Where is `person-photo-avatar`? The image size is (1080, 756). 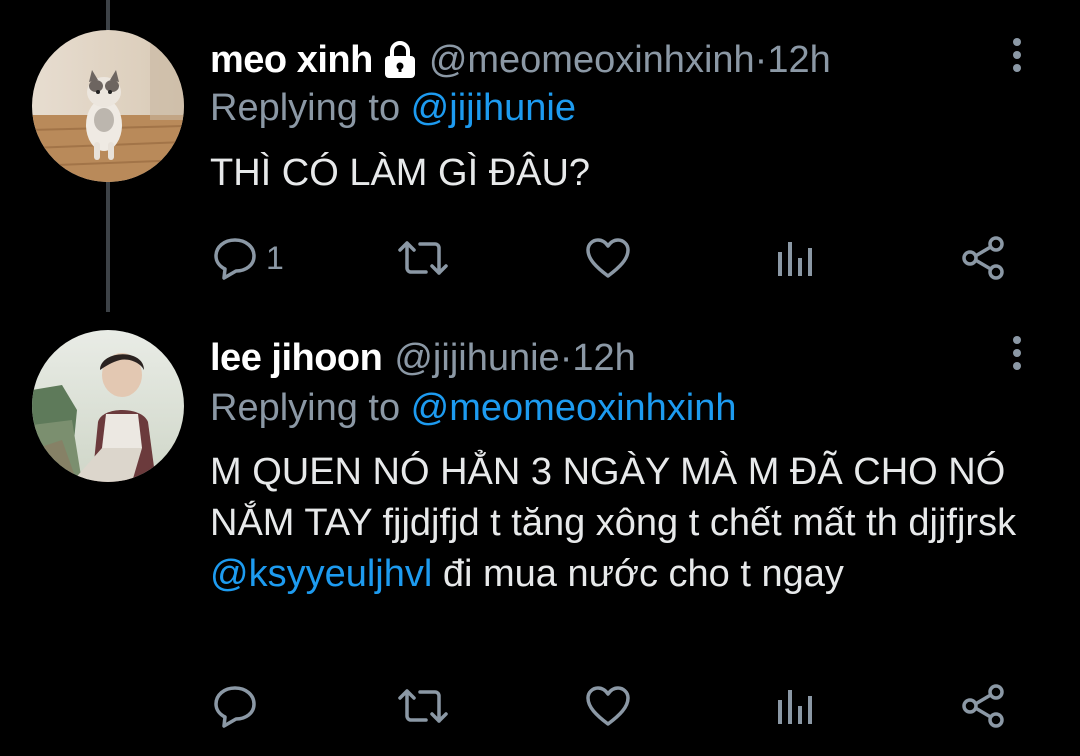 person-photo-avatar is located at coordinates (108, 406).